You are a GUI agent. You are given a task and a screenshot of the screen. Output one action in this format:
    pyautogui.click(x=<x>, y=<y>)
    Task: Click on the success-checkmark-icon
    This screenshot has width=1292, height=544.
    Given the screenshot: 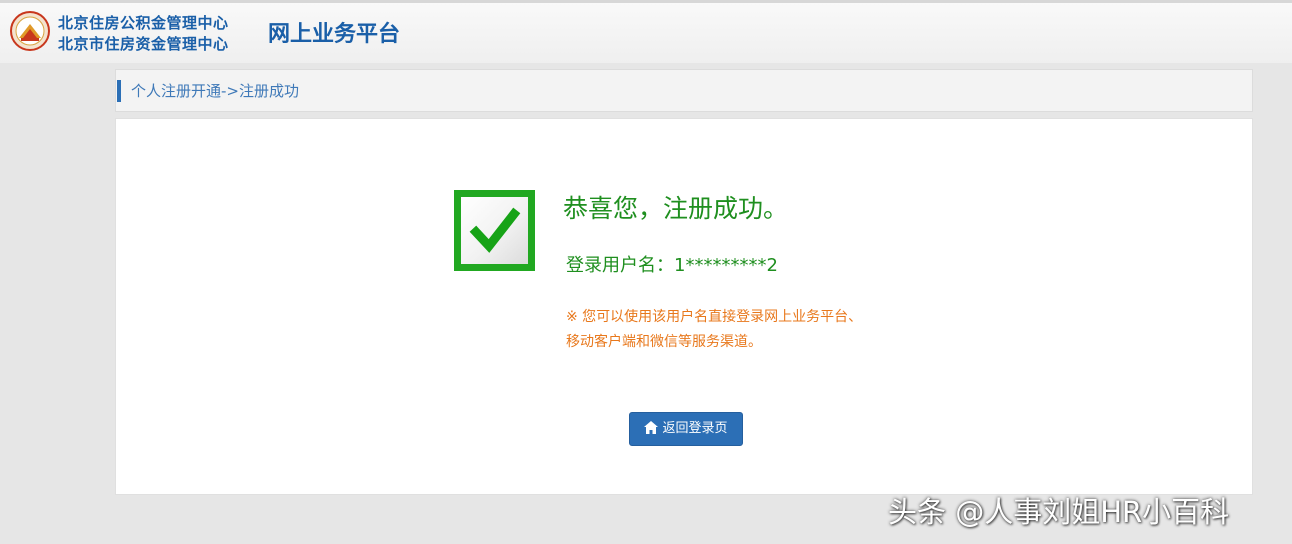 What is the action you would take?
    pyautogui.click(x=494, y=230)
    